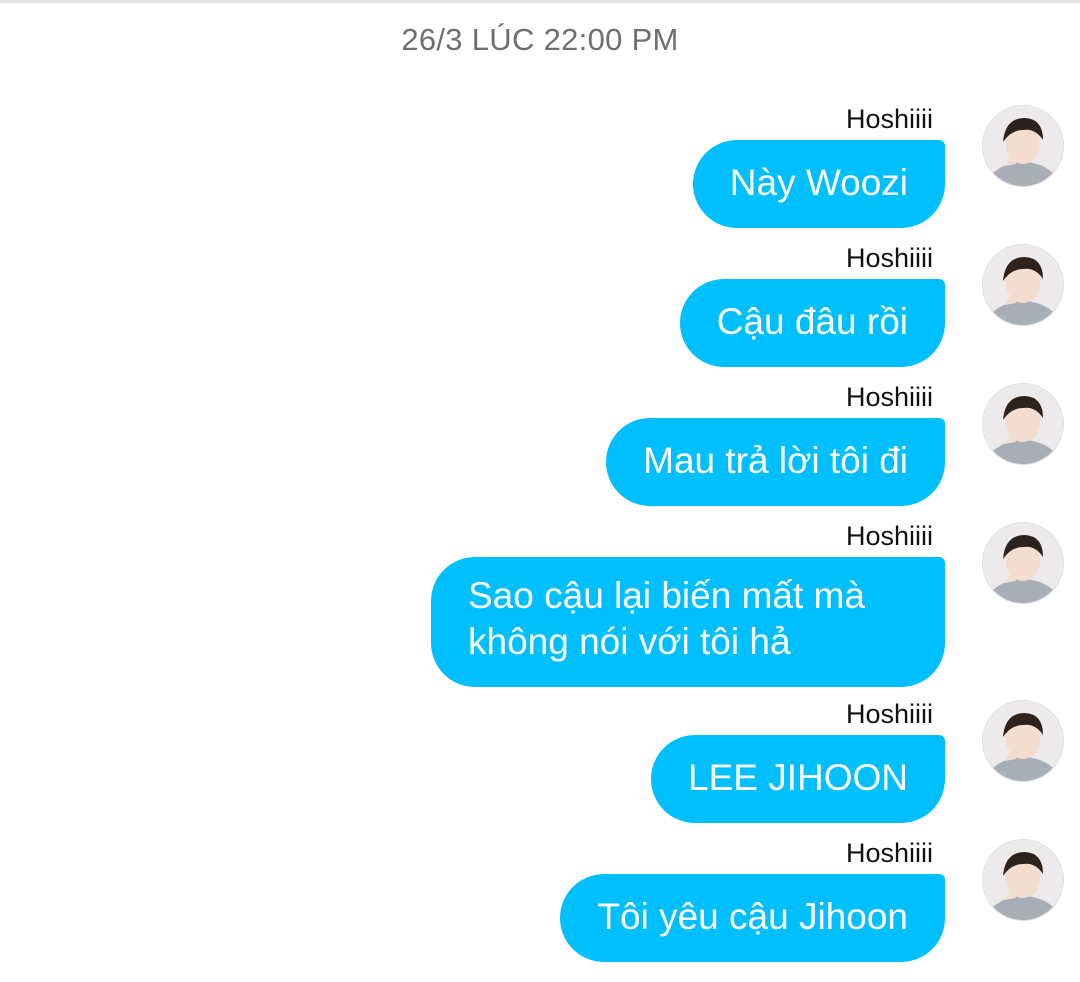 This screenshot has height=982, width=1080. I want to click on top-divider, so click(540, 1).